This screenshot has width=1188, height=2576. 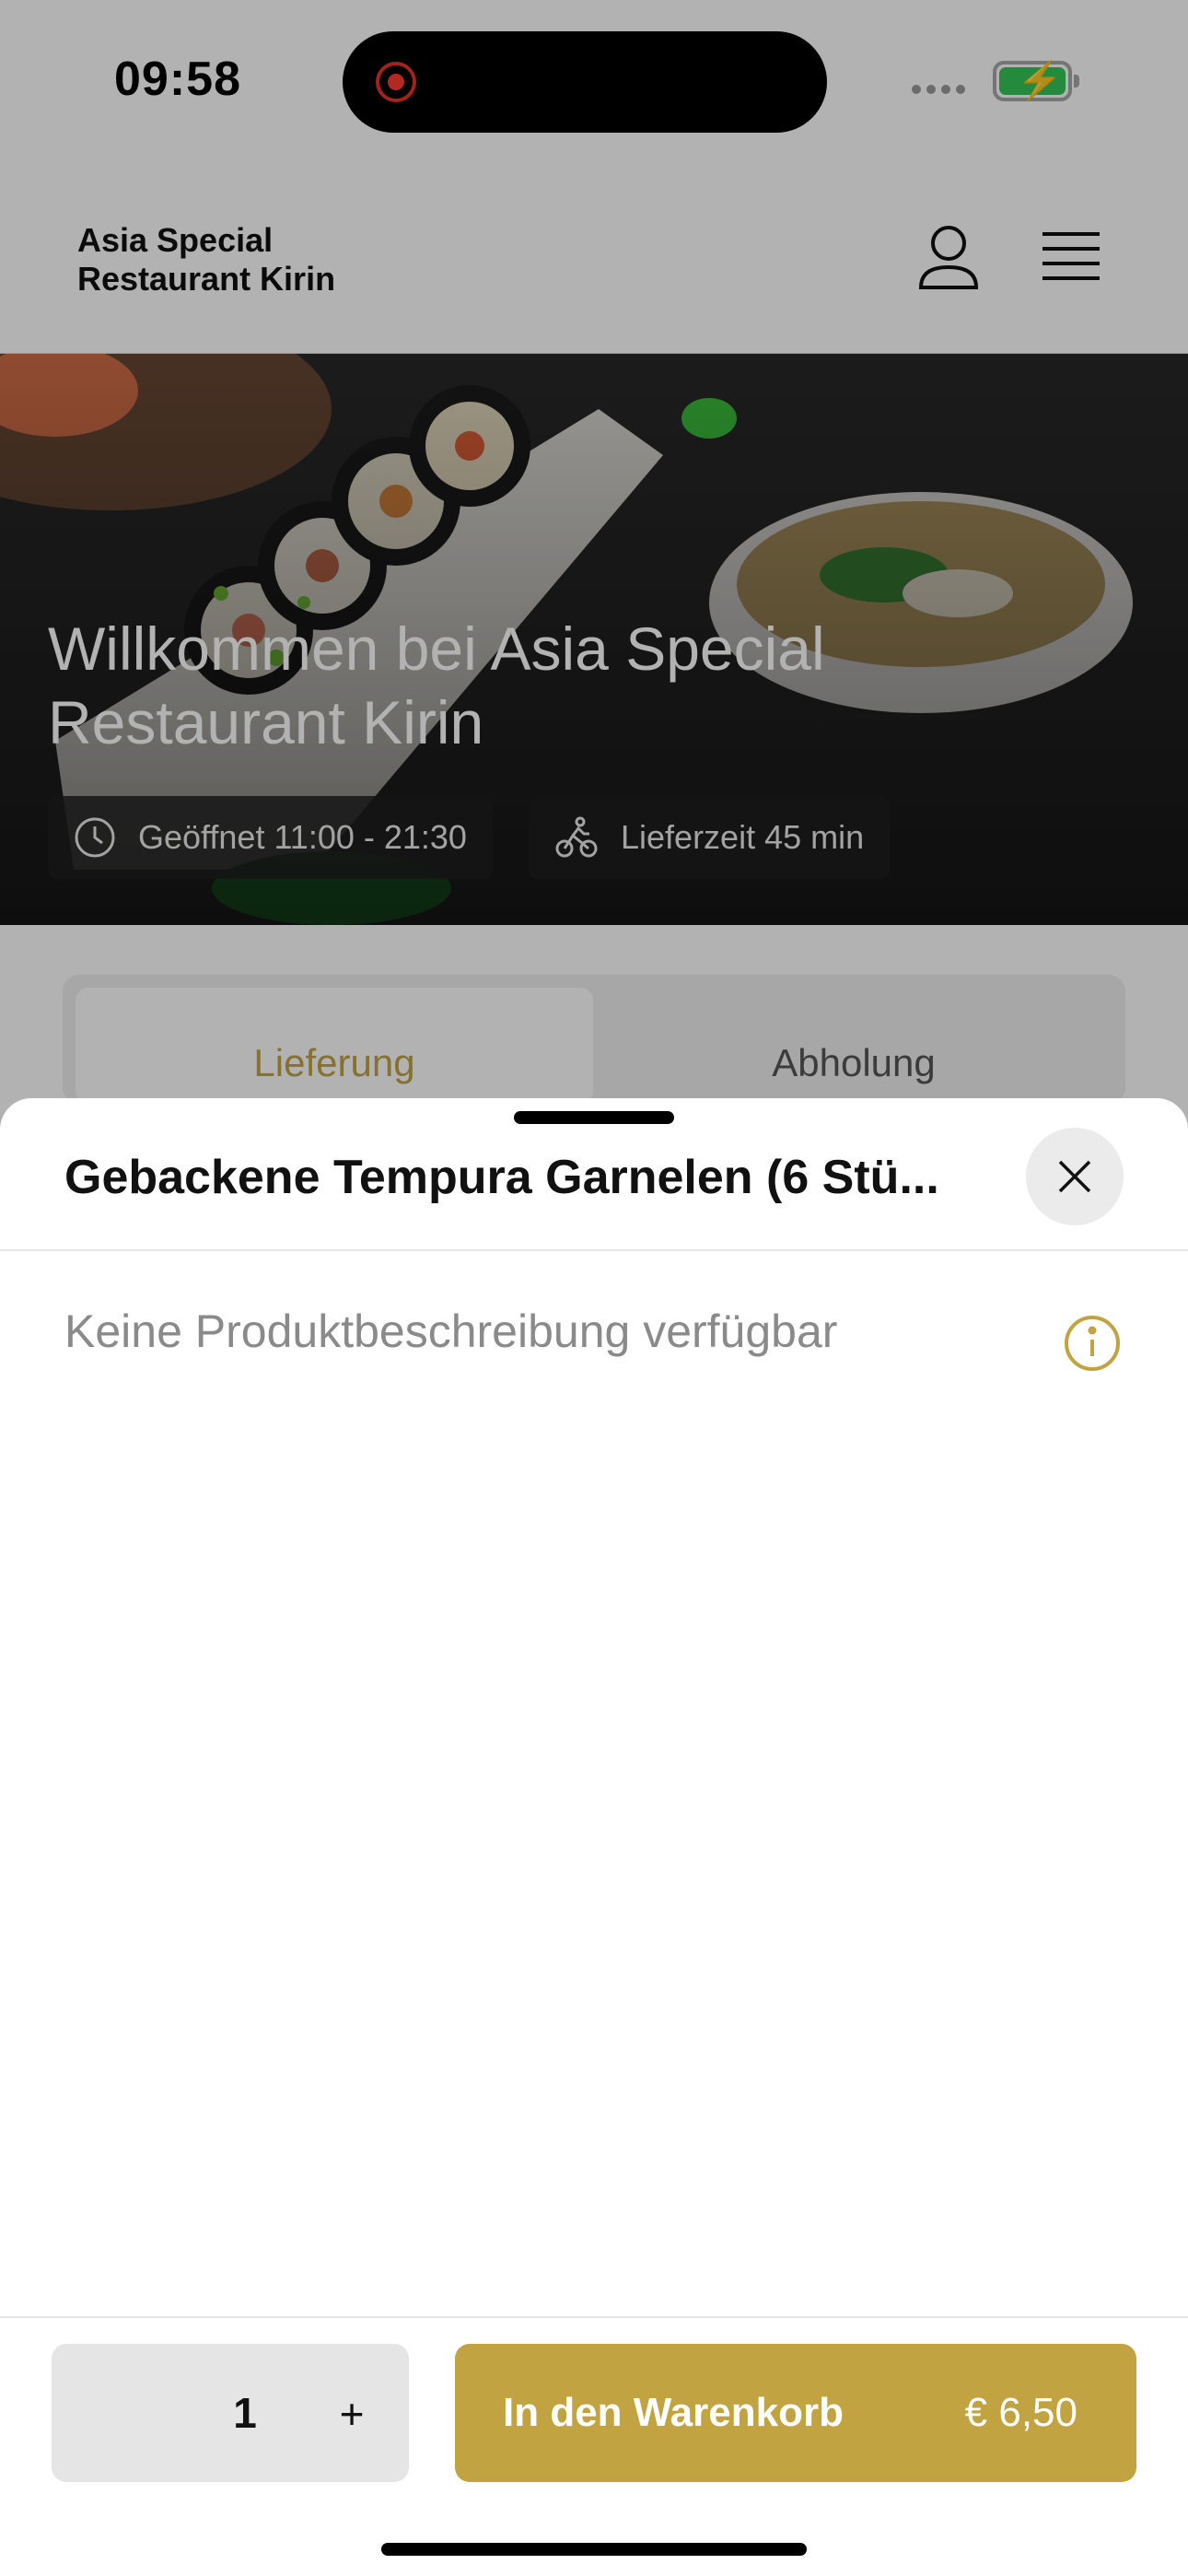 I want to click on footer-divider, so click(x=594, y=2317).